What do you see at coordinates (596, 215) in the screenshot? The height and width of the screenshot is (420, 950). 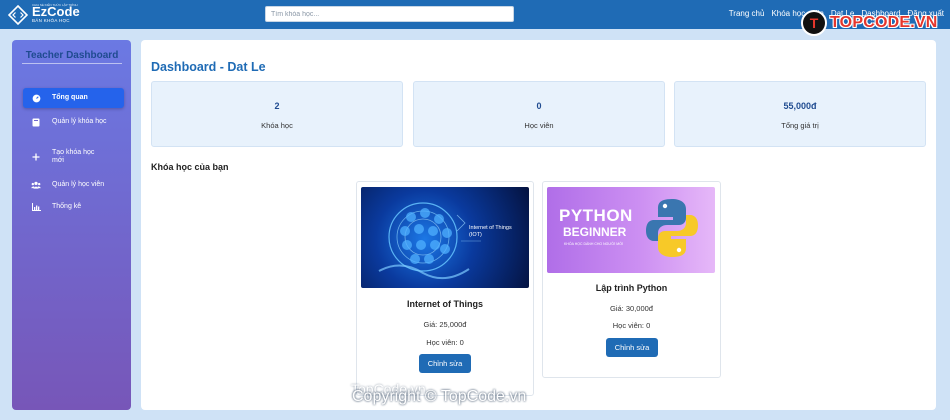 I see `thumbnail-title: PYTHON` at bounding box center [596, 215].